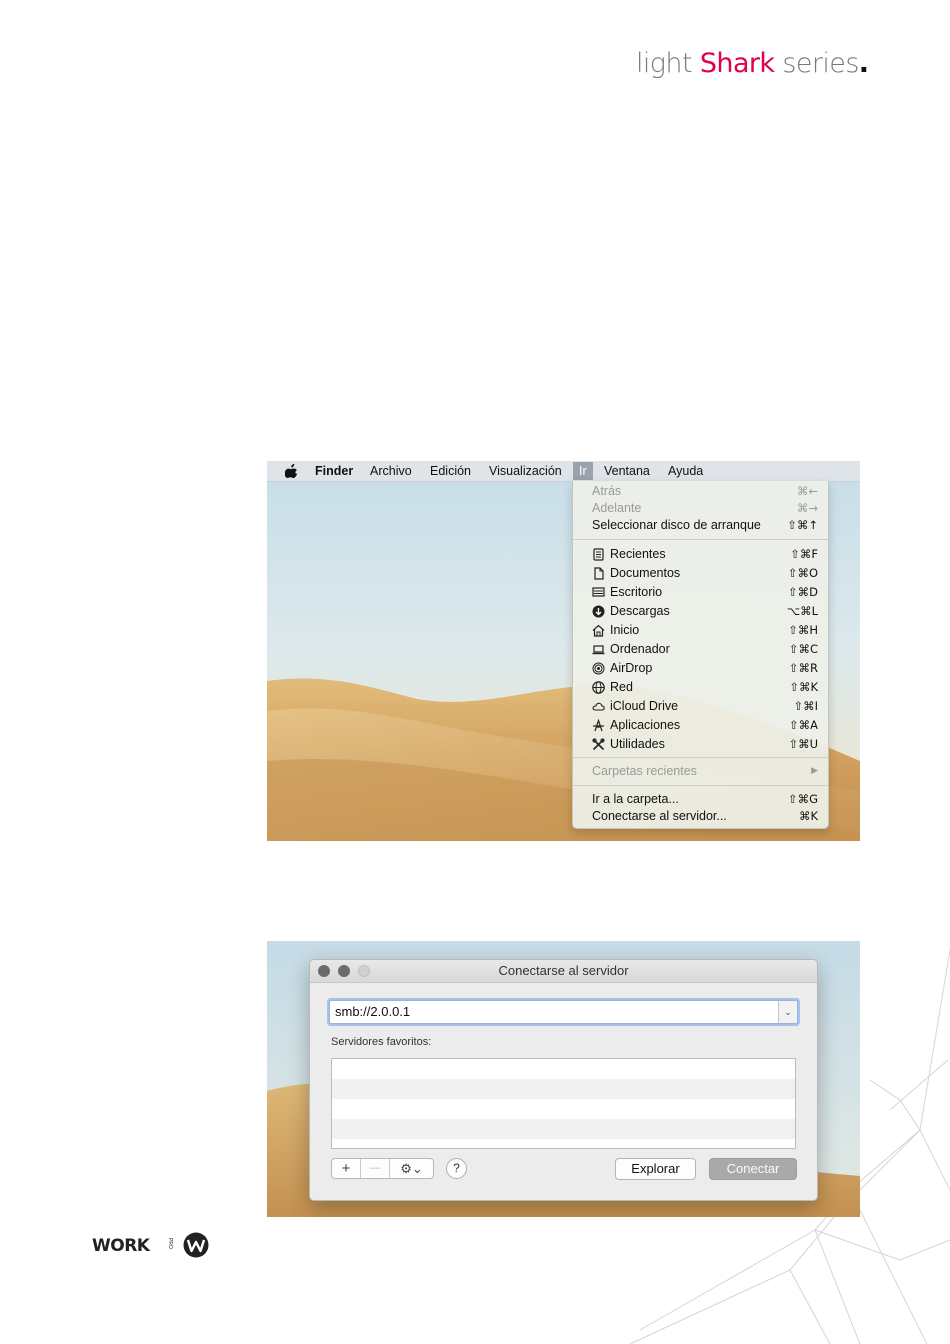 Image resolution: width=950 pixels, height=1344 pixels. Describe the element at coordinates (636, 592) in the screenshot. I see `menu-item-label: Escritorio` at that location.